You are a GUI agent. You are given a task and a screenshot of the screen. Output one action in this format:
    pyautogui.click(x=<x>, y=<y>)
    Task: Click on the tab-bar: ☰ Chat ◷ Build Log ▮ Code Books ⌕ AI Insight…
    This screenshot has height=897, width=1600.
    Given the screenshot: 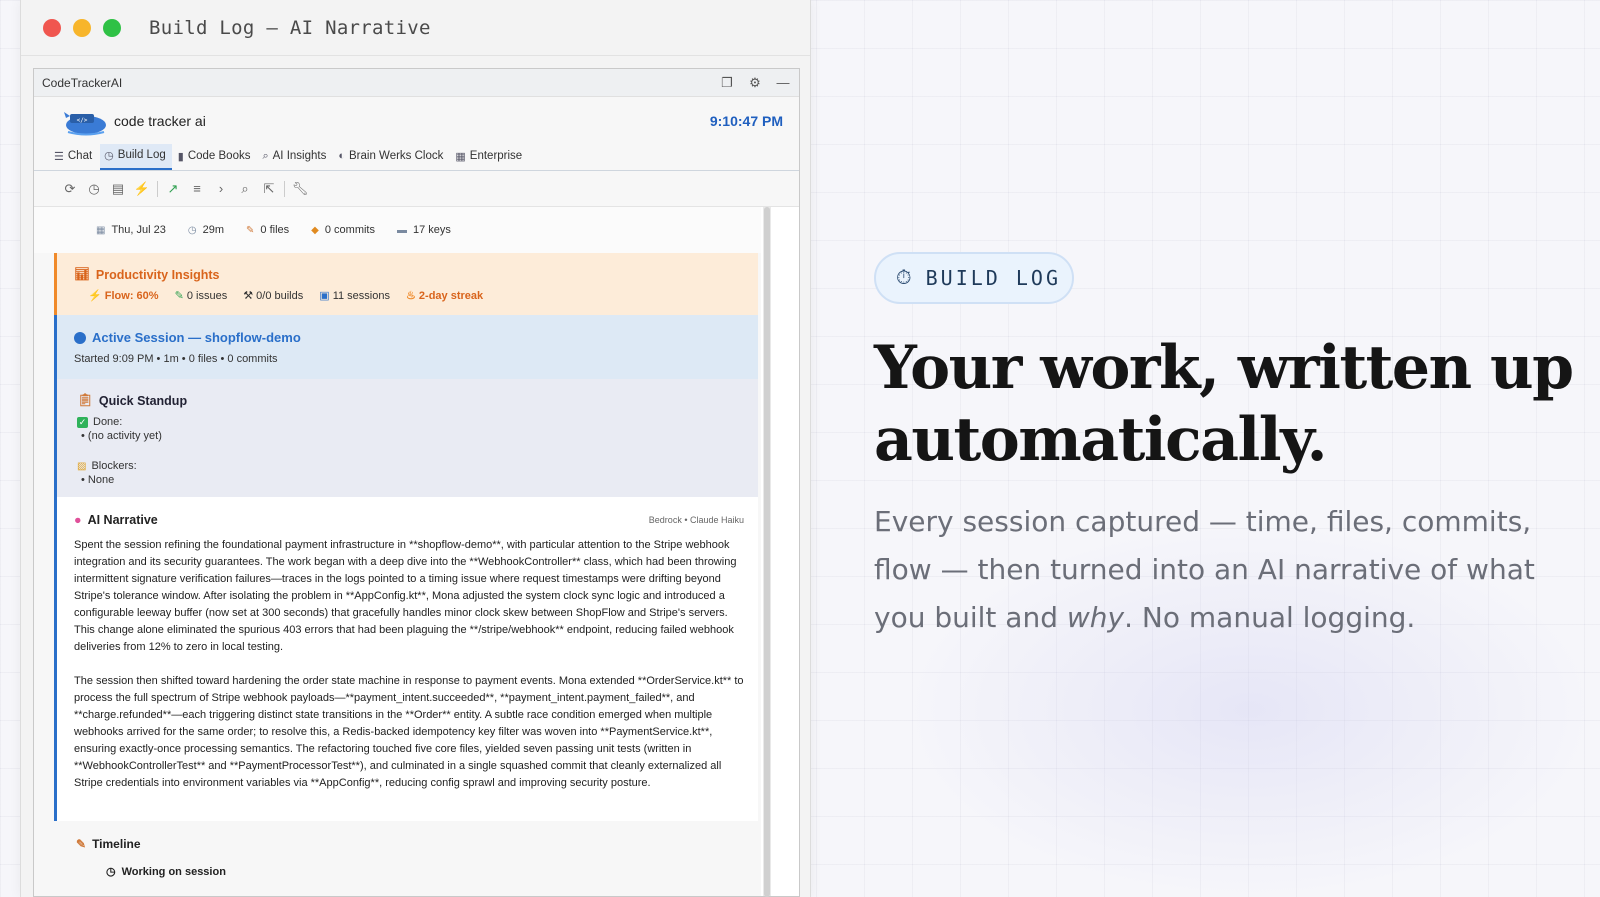 What is the action you would take?
    pyautogui.click(x=416, y=157)
    